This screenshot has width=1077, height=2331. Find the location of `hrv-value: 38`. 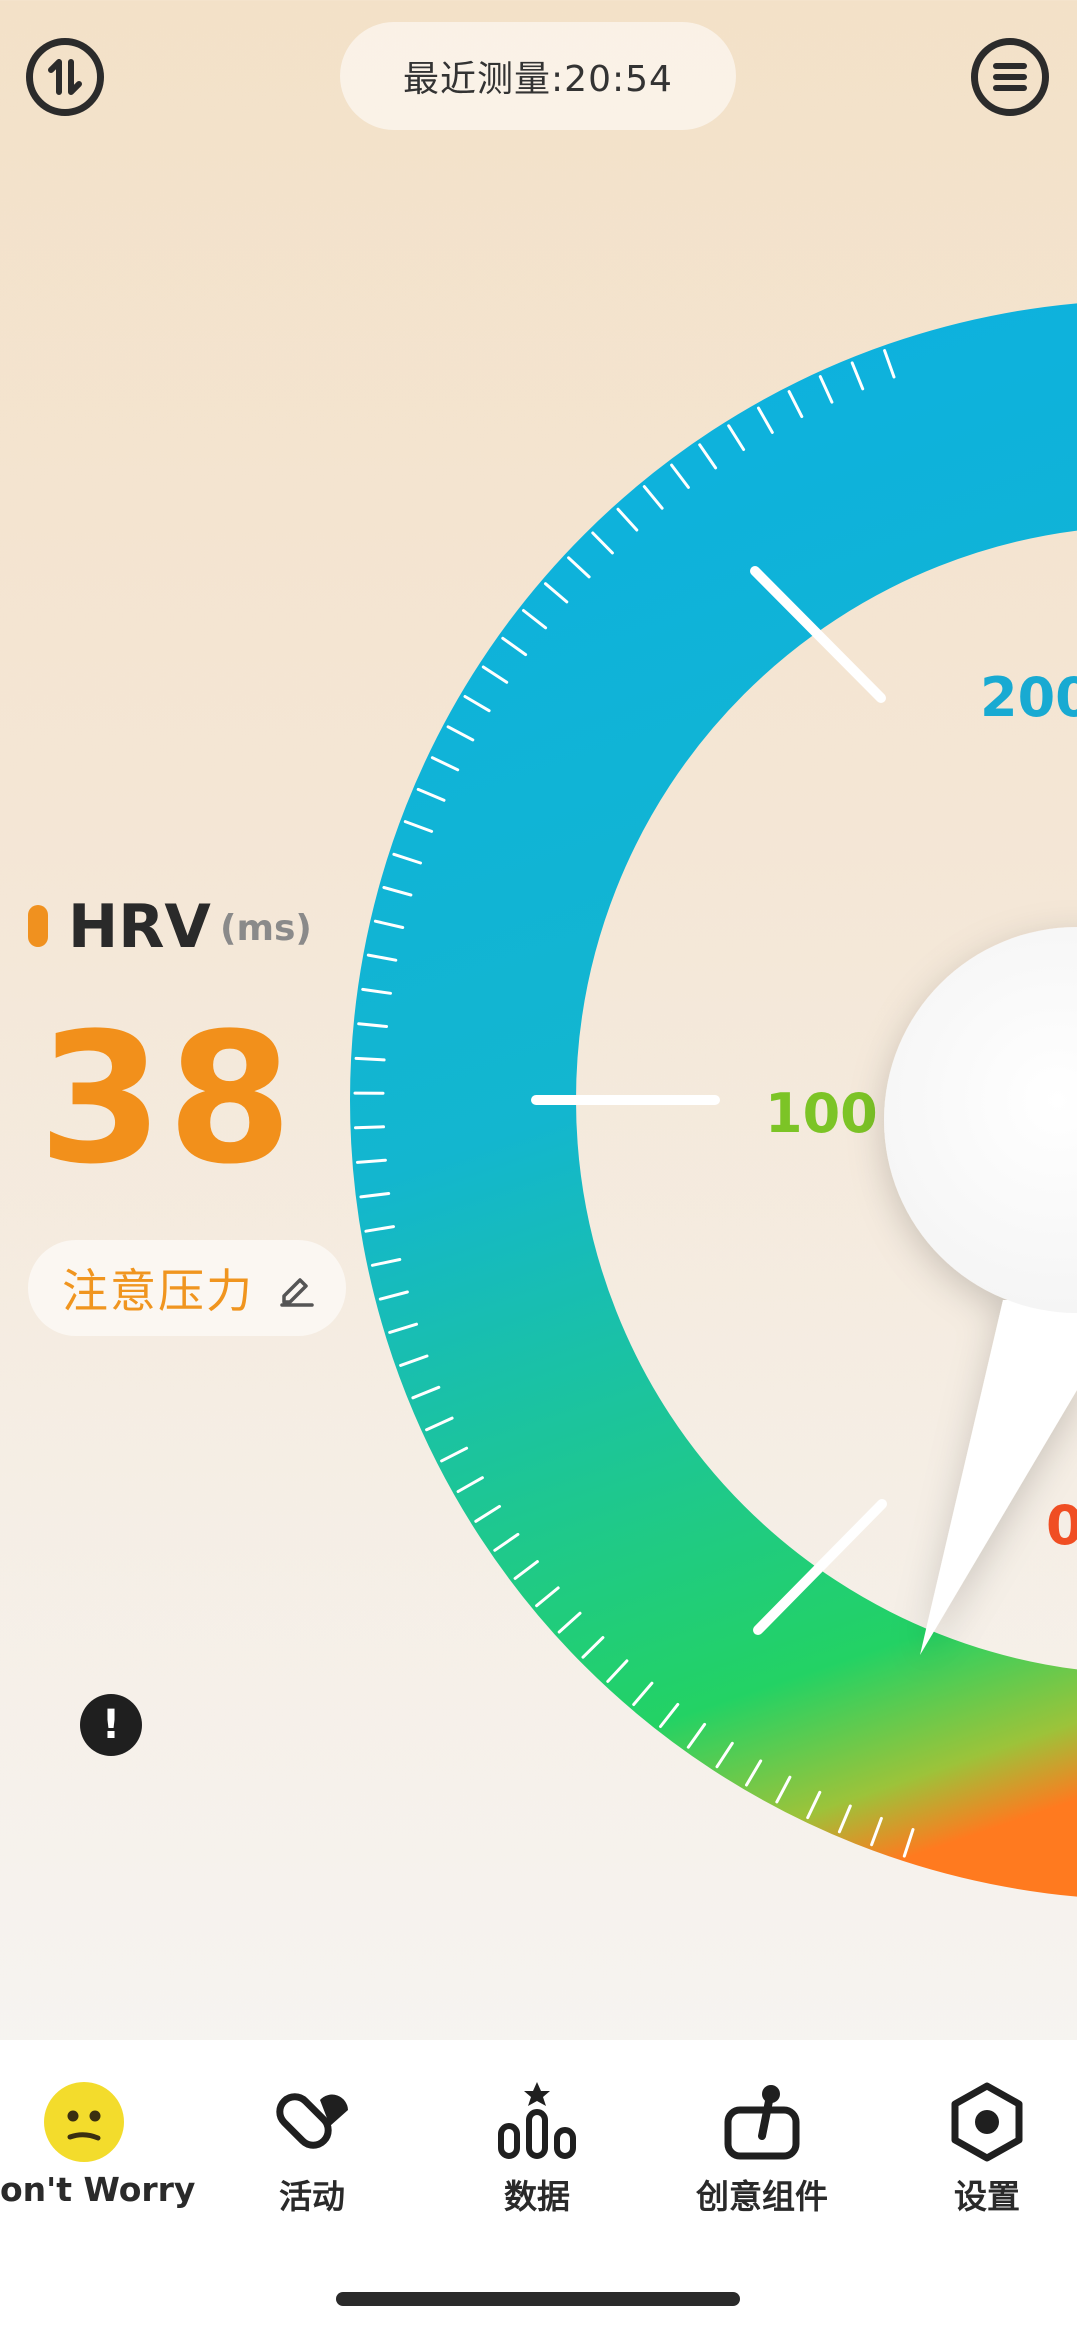

hrv-value: 38 is located at coordinates (167, 1099).